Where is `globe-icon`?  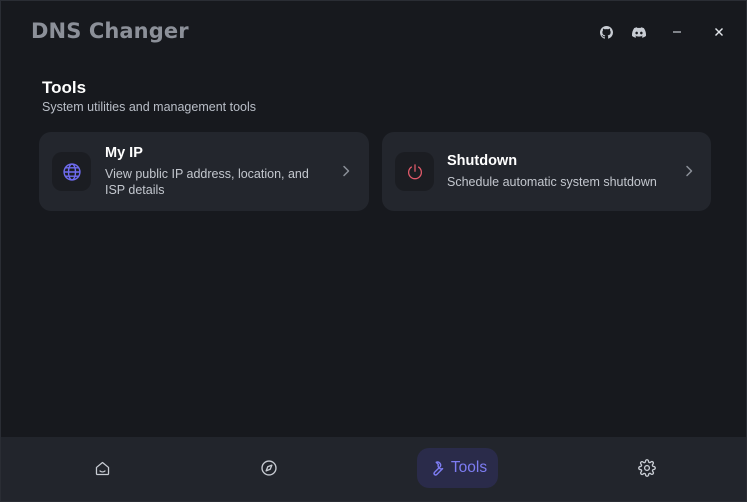
globe-icon is located at coordinates (71, 171).